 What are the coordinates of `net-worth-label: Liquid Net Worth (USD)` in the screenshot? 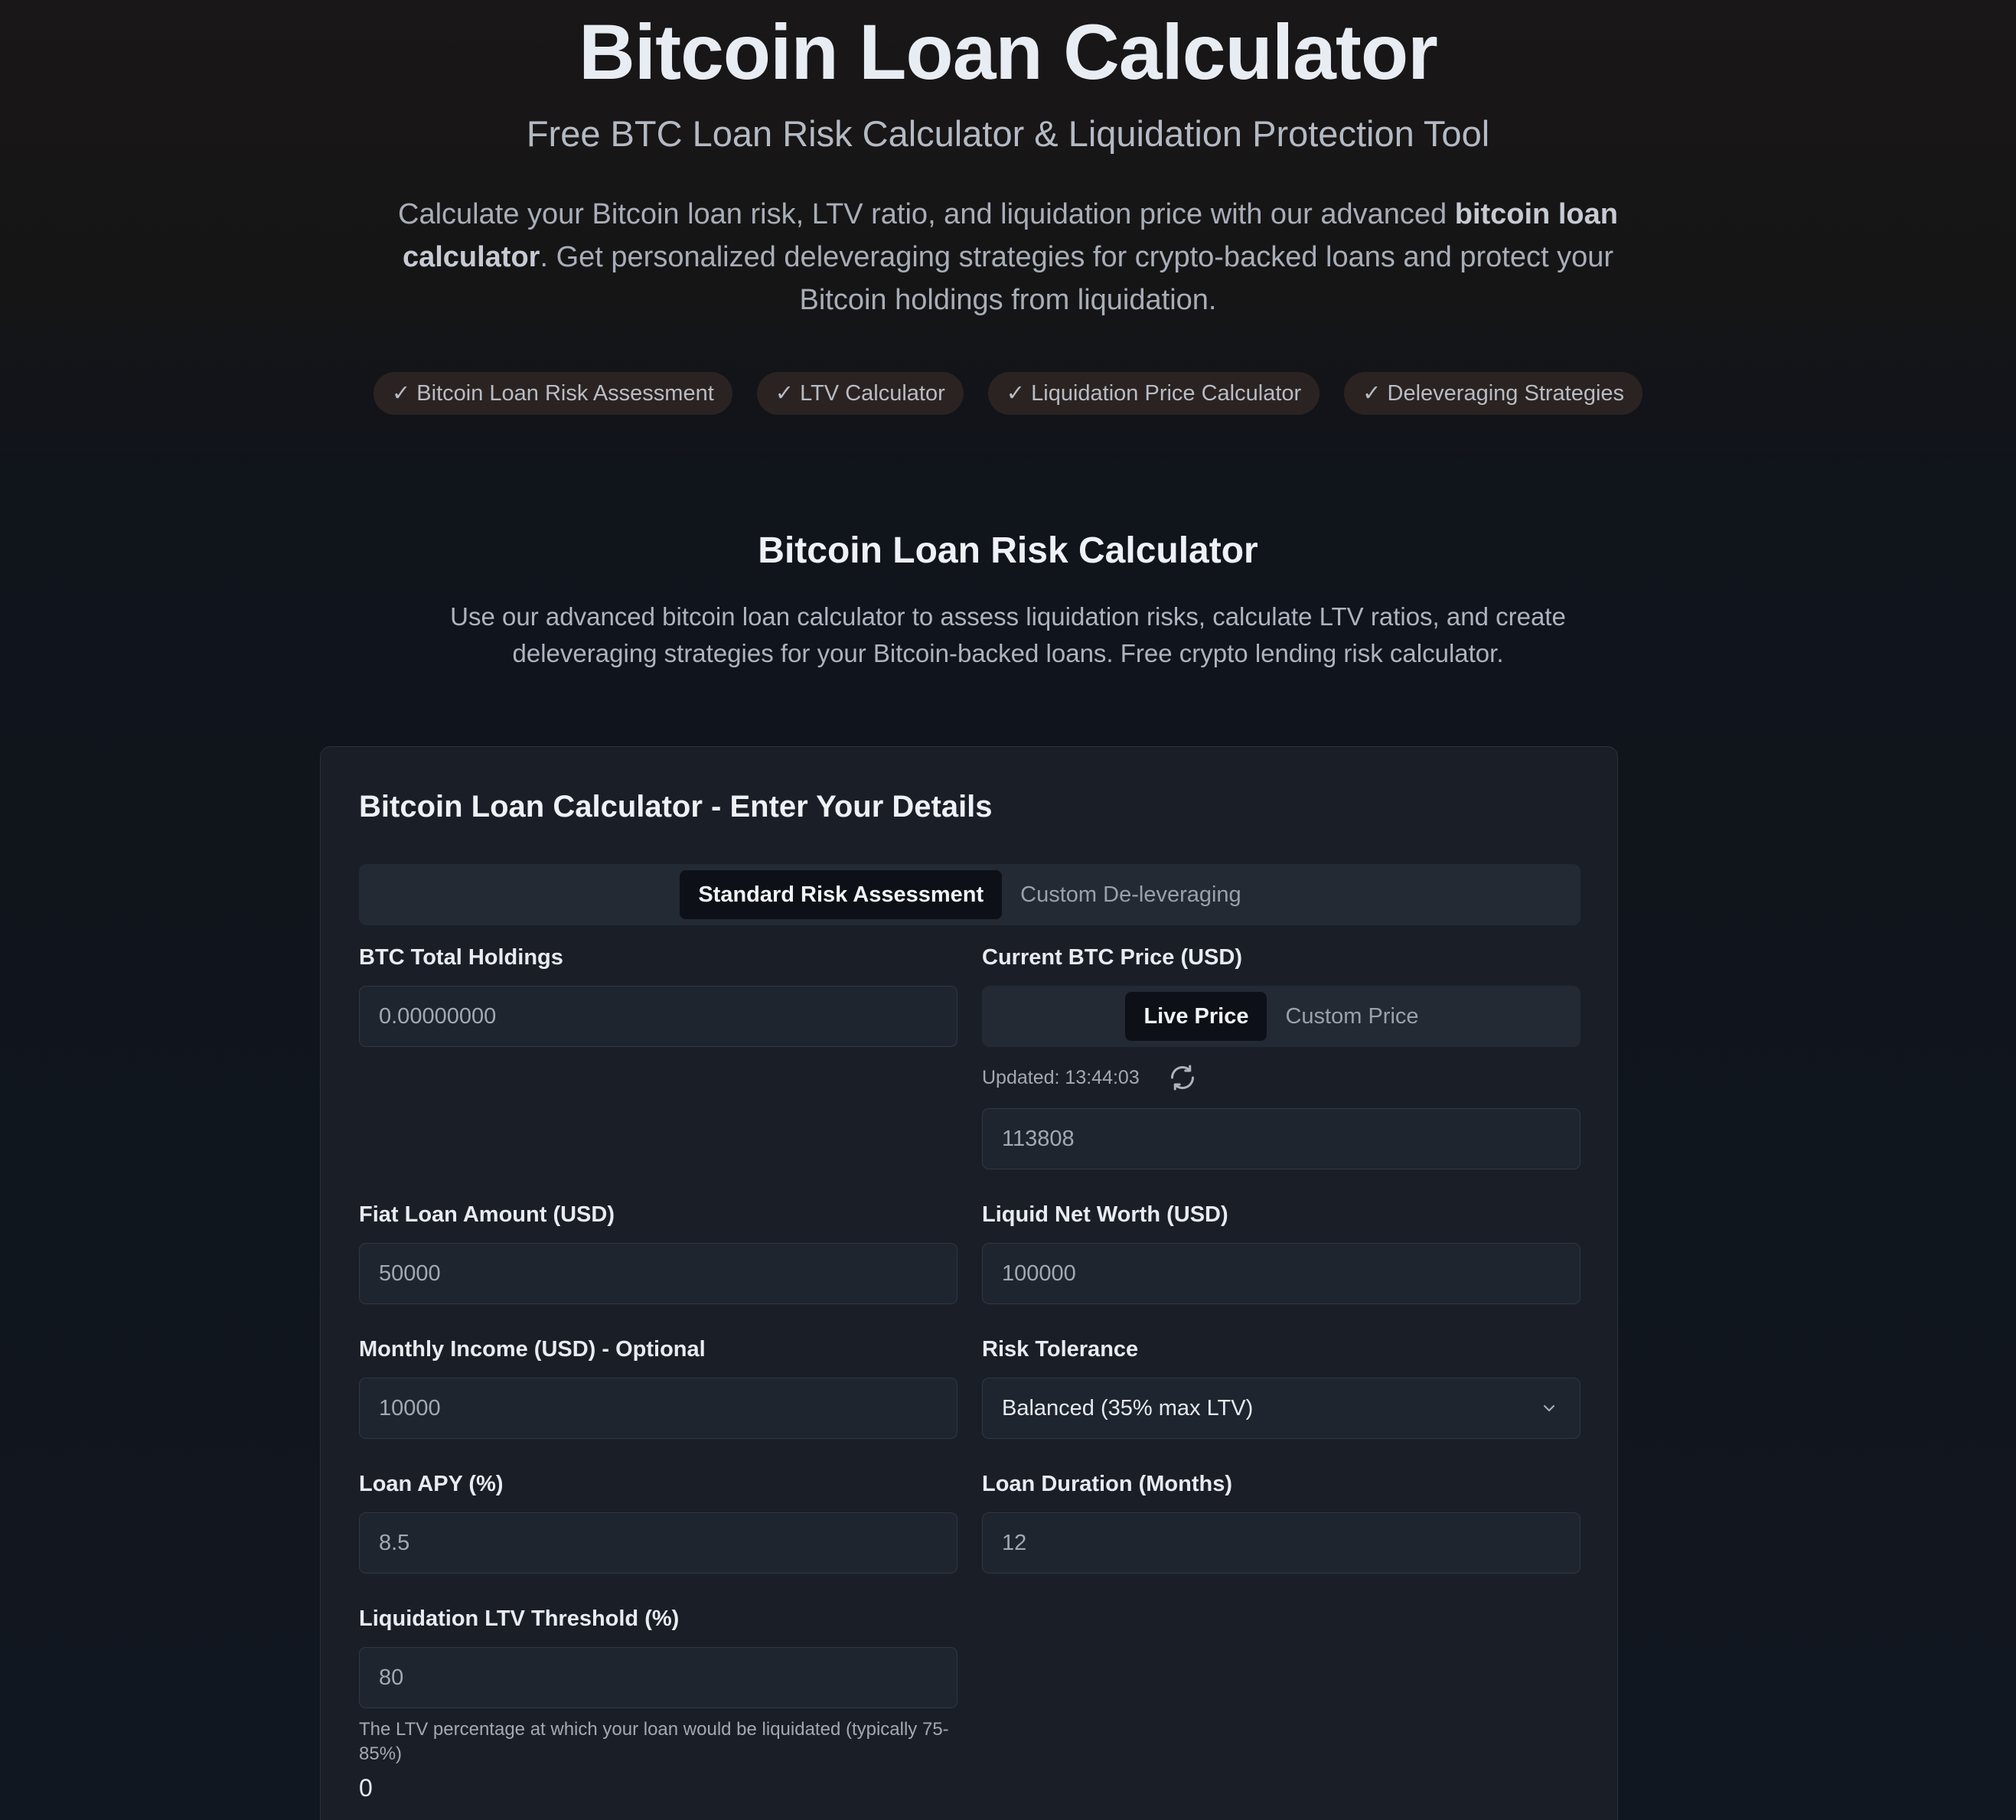 It's located at (1105, 1214).